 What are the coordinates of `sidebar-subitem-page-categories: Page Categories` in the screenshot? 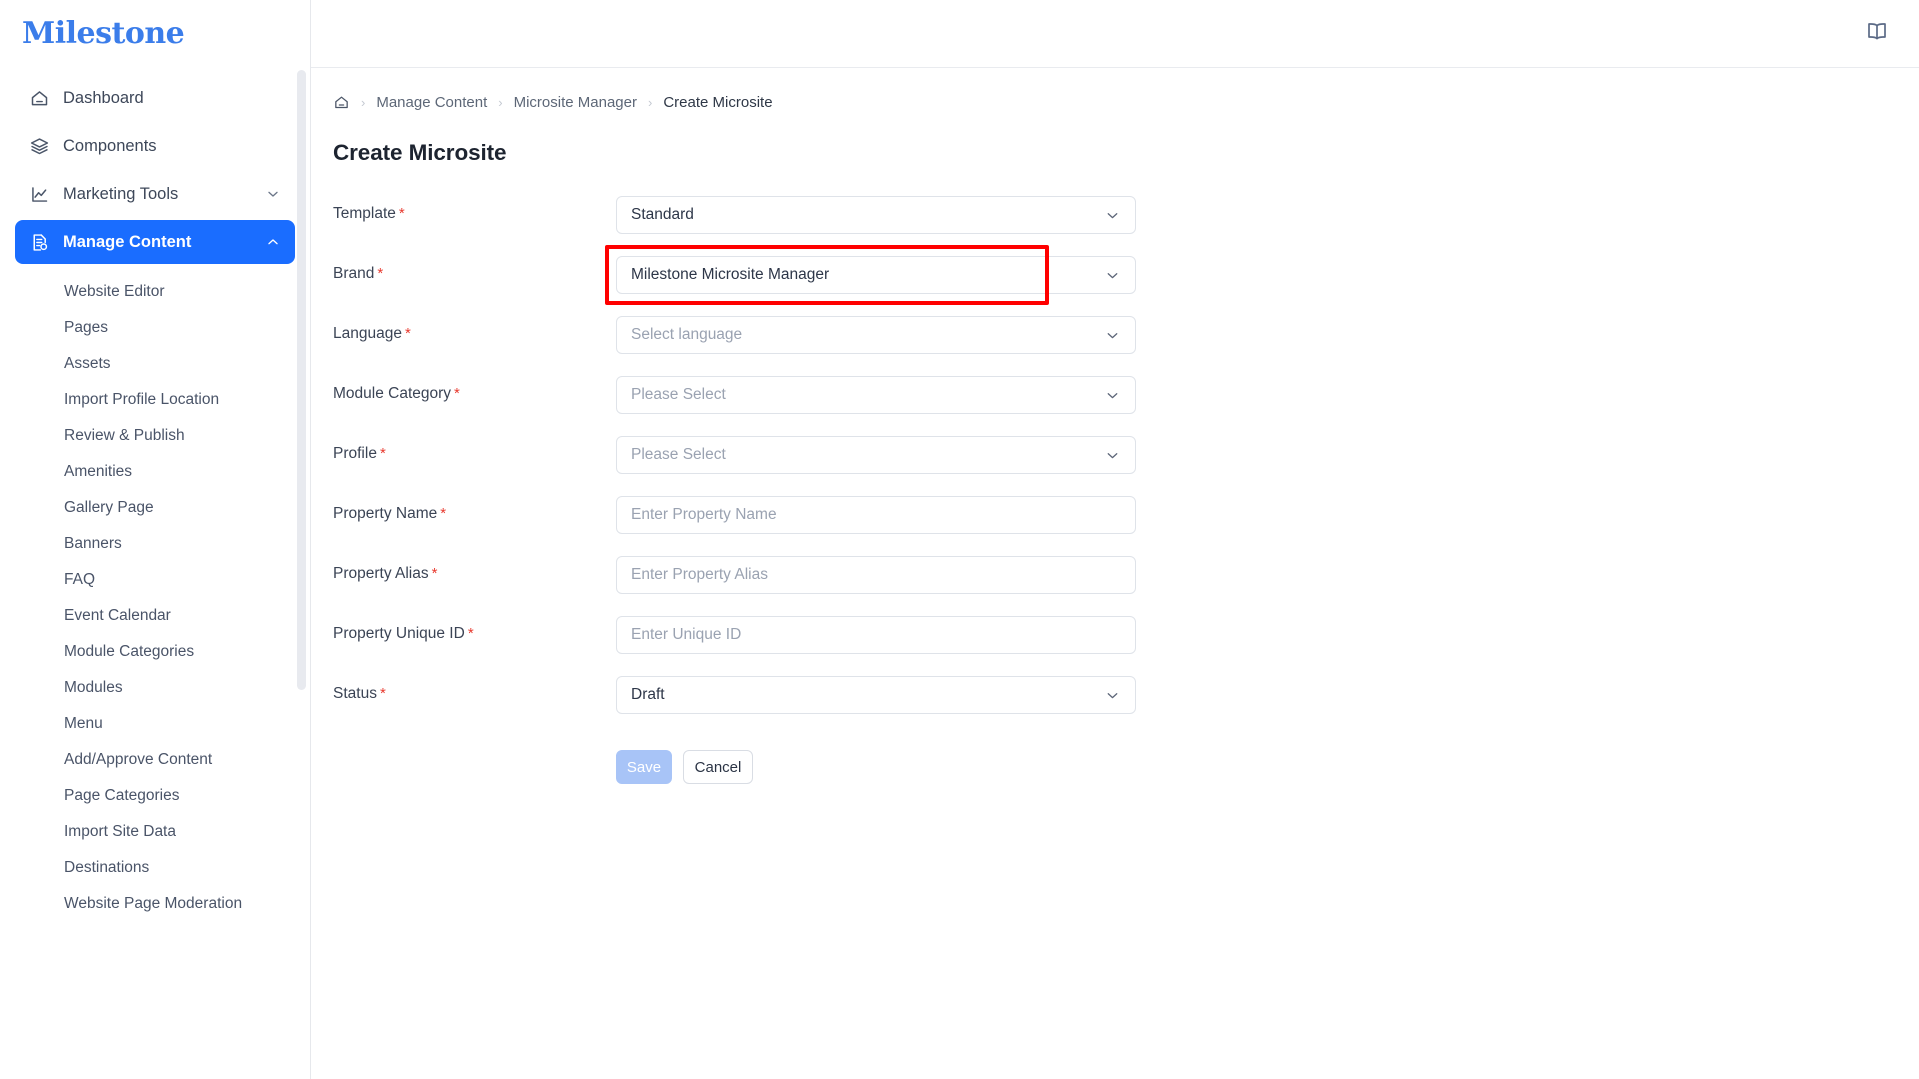 It's located at (155, 796).